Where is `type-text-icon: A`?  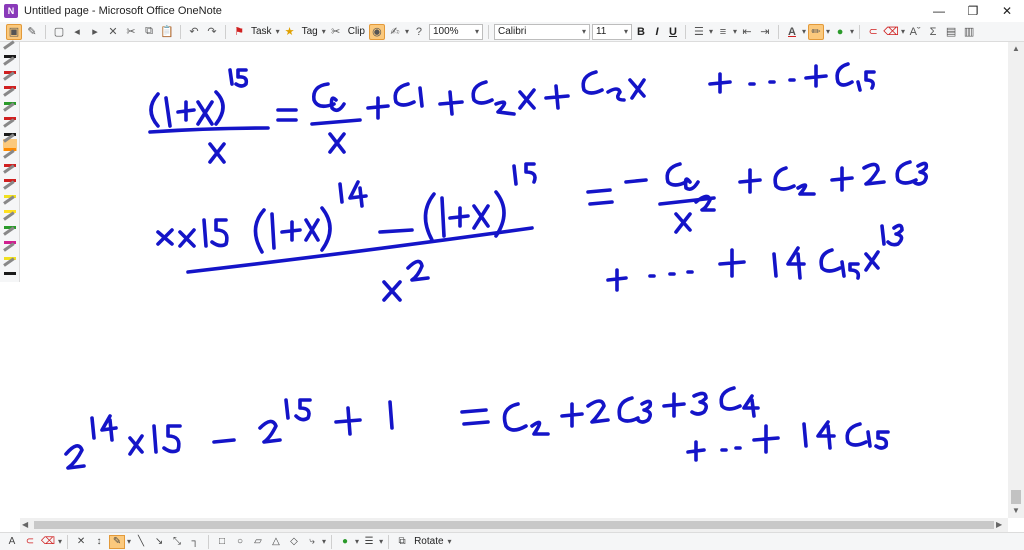 type-text-icon: A is located at coordinates (12, 542).